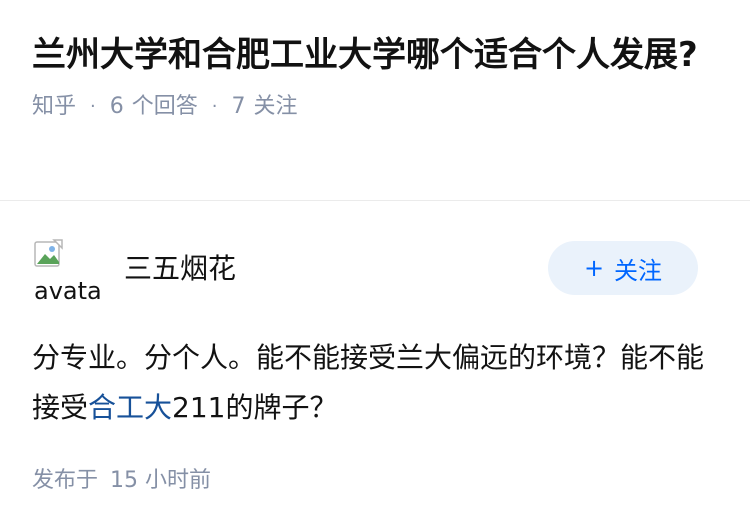 Image resolution: width=750 pixels, height=532 pixels. Describe the element at coordinates (165, 107) in the screenshot. I see `answer-count-label: 个回答` at that location.